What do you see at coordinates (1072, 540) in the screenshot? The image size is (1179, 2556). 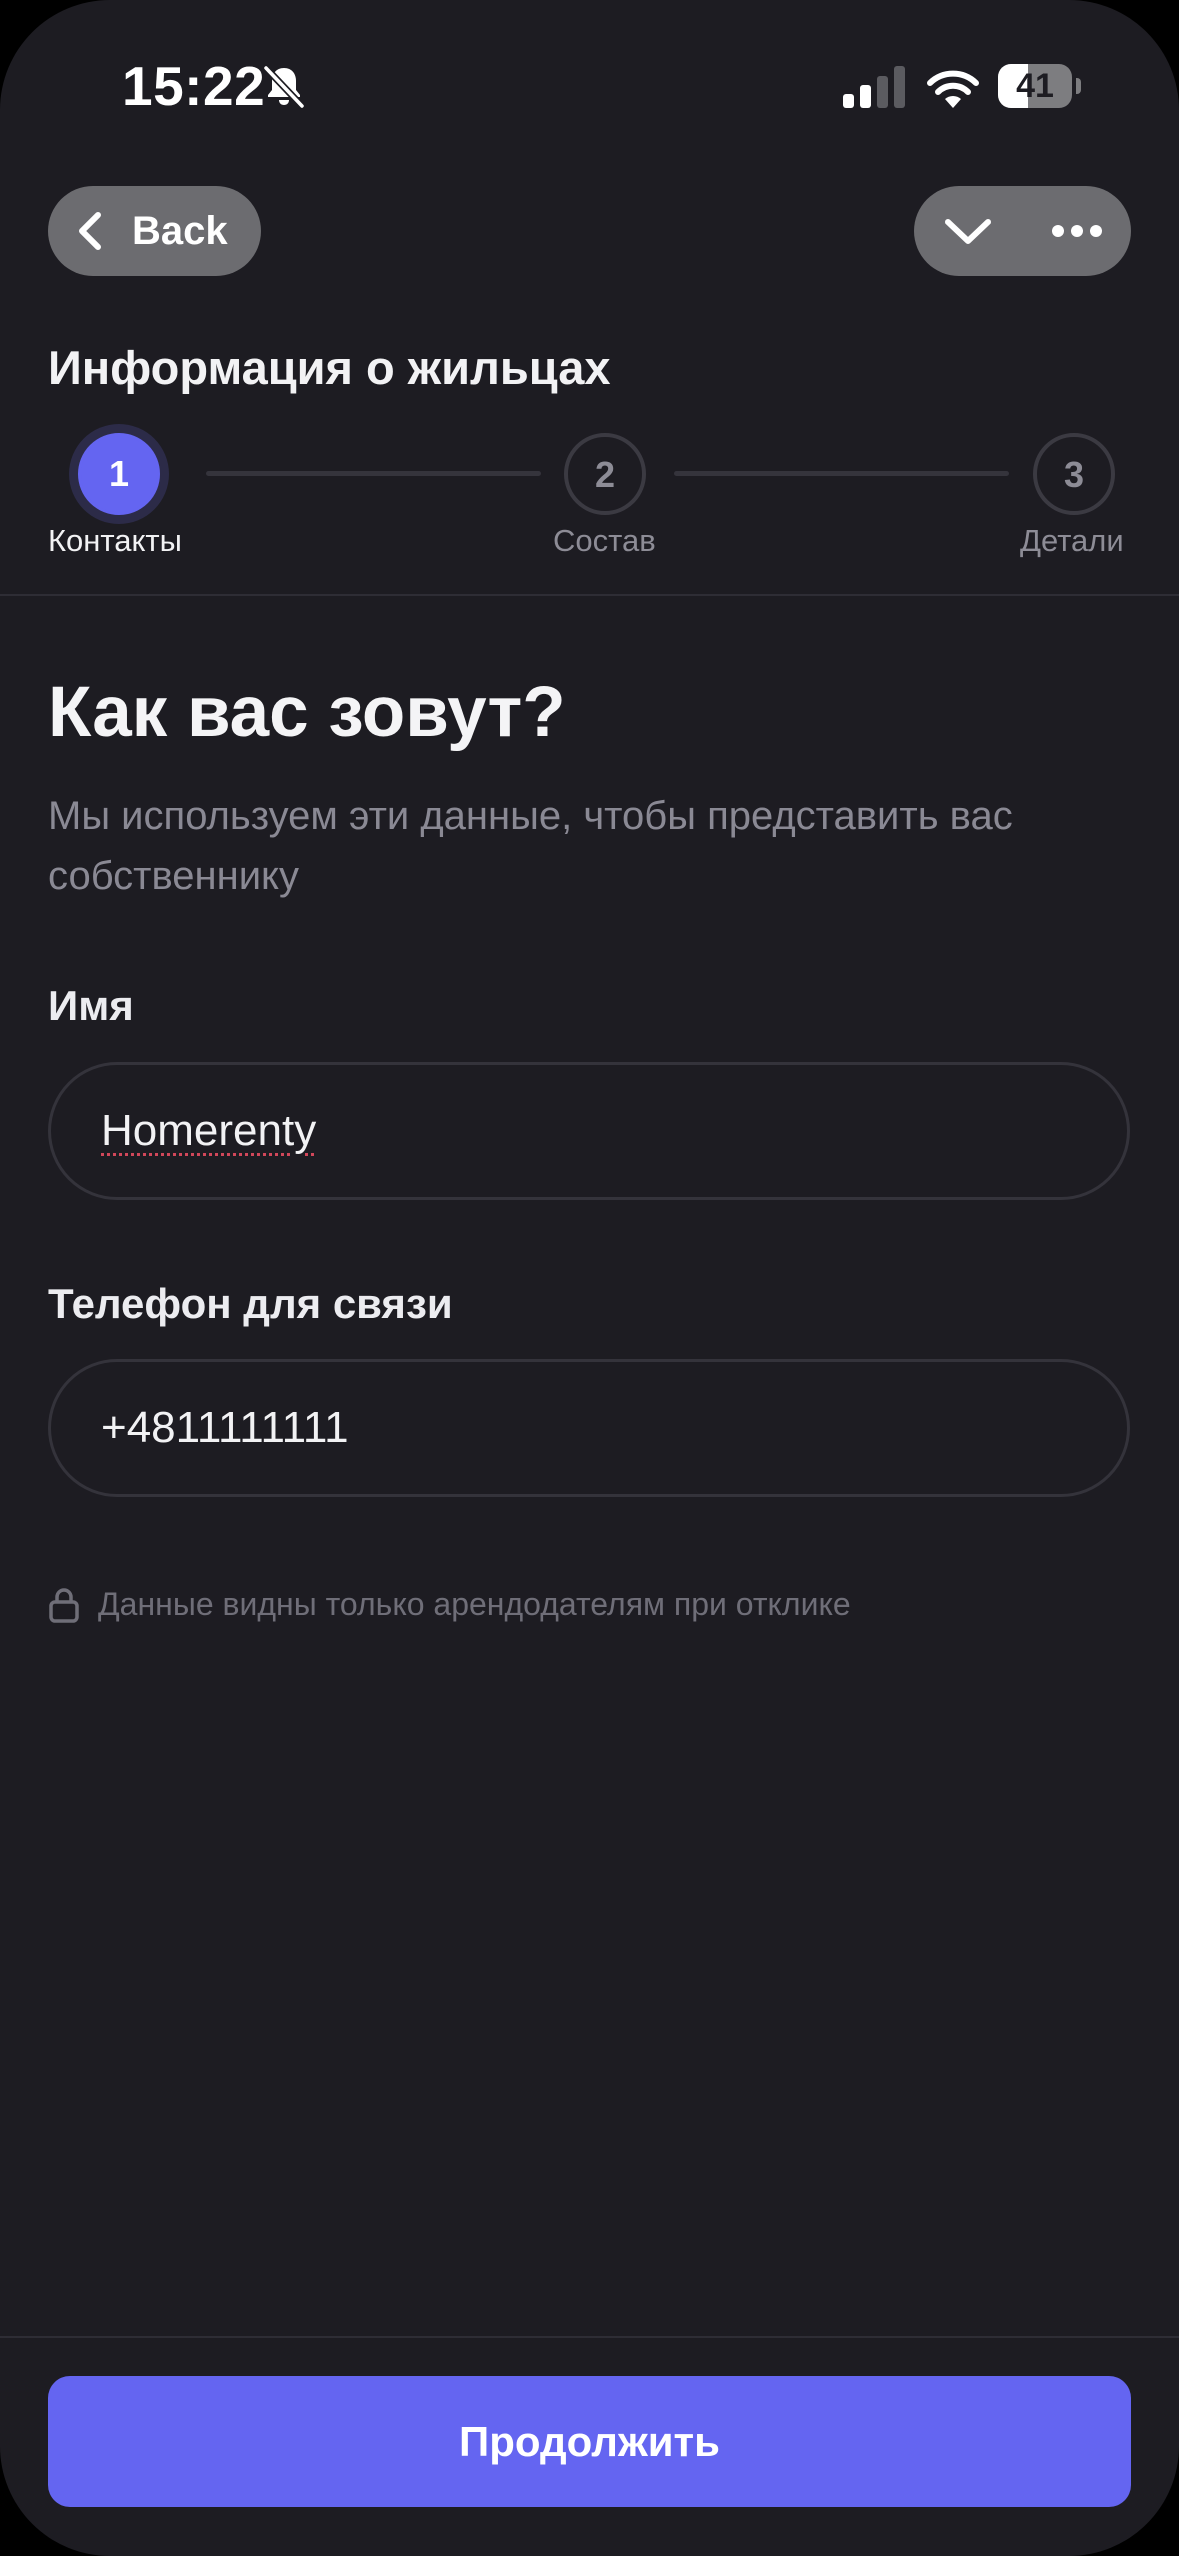 I see `step-3-label: Детали` at bounding box center [1072, 540].